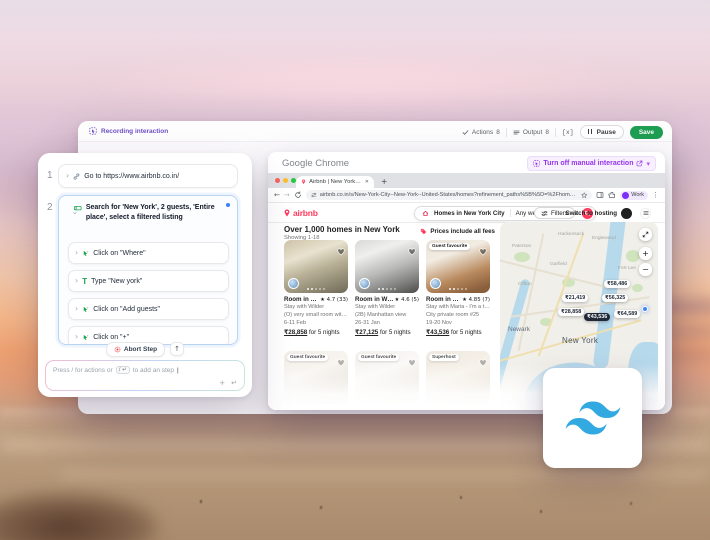 The height and width of the screenshot is (540, 710). What do you see at coordinates (510, 213) in the screenshot?
I see `divider` at bounding box center [510, 213].